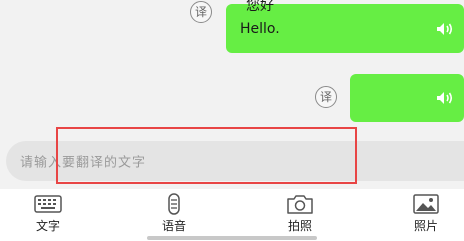 This screenshot has width=464, height=241. Describe the element at coordinates (407, 98) in the screenshot. I see `message-bubble` at that location.